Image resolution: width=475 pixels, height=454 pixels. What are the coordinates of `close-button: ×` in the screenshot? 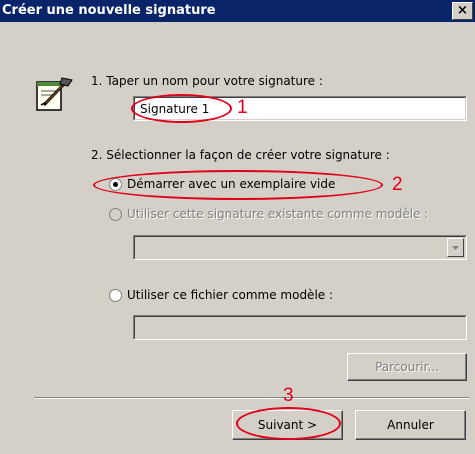 It's located at (462, 11).